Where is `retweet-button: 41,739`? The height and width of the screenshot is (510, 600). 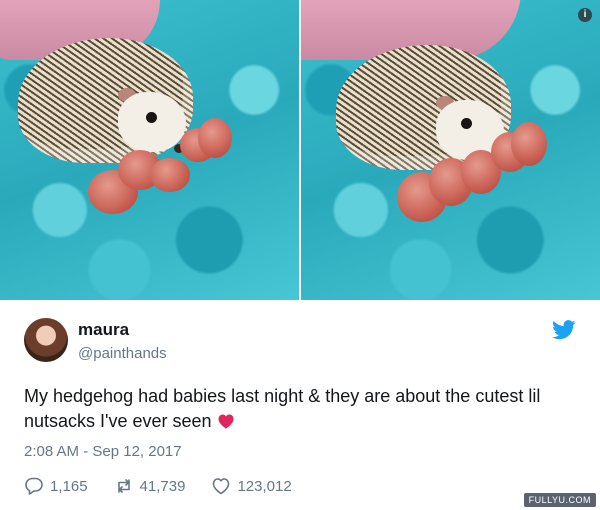
retweet-button: 41,739 is located at coordinates (150, 486).